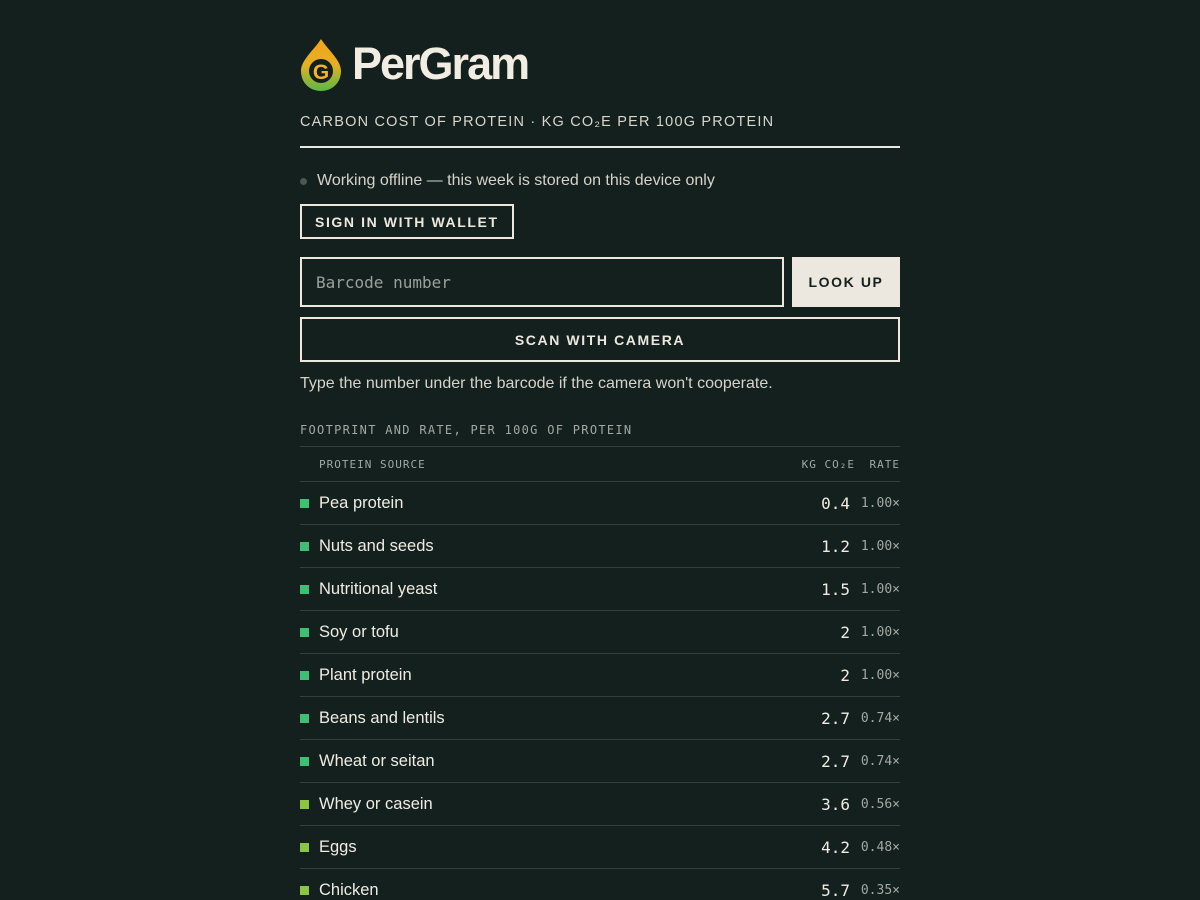 The width and height of the screenshot is (1200, 900). I want to click on table-row: Eggs 4.2 0.48×, so click(600, 847).